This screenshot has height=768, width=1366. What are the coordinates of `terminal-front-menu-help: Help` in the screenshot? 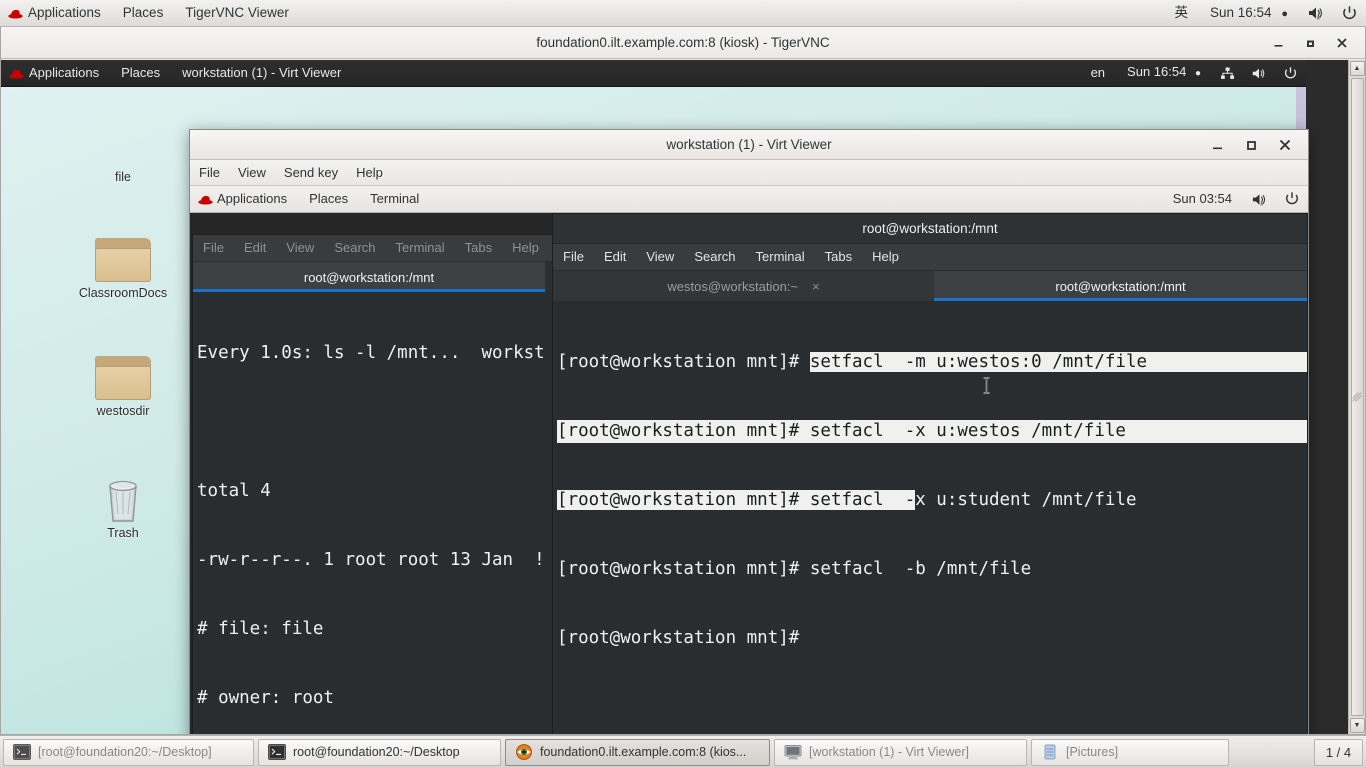 It's located at (885, 257).